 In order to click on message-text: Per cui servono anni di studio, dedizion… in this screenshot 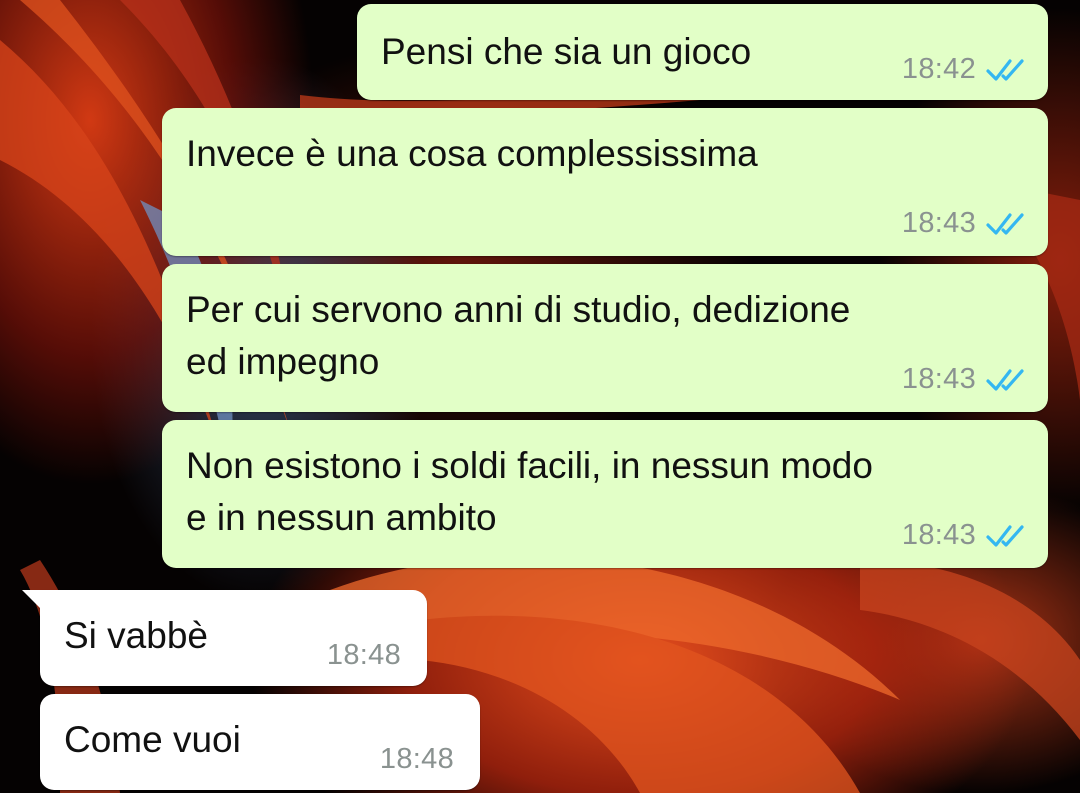, I will do `click(518, 335)`.